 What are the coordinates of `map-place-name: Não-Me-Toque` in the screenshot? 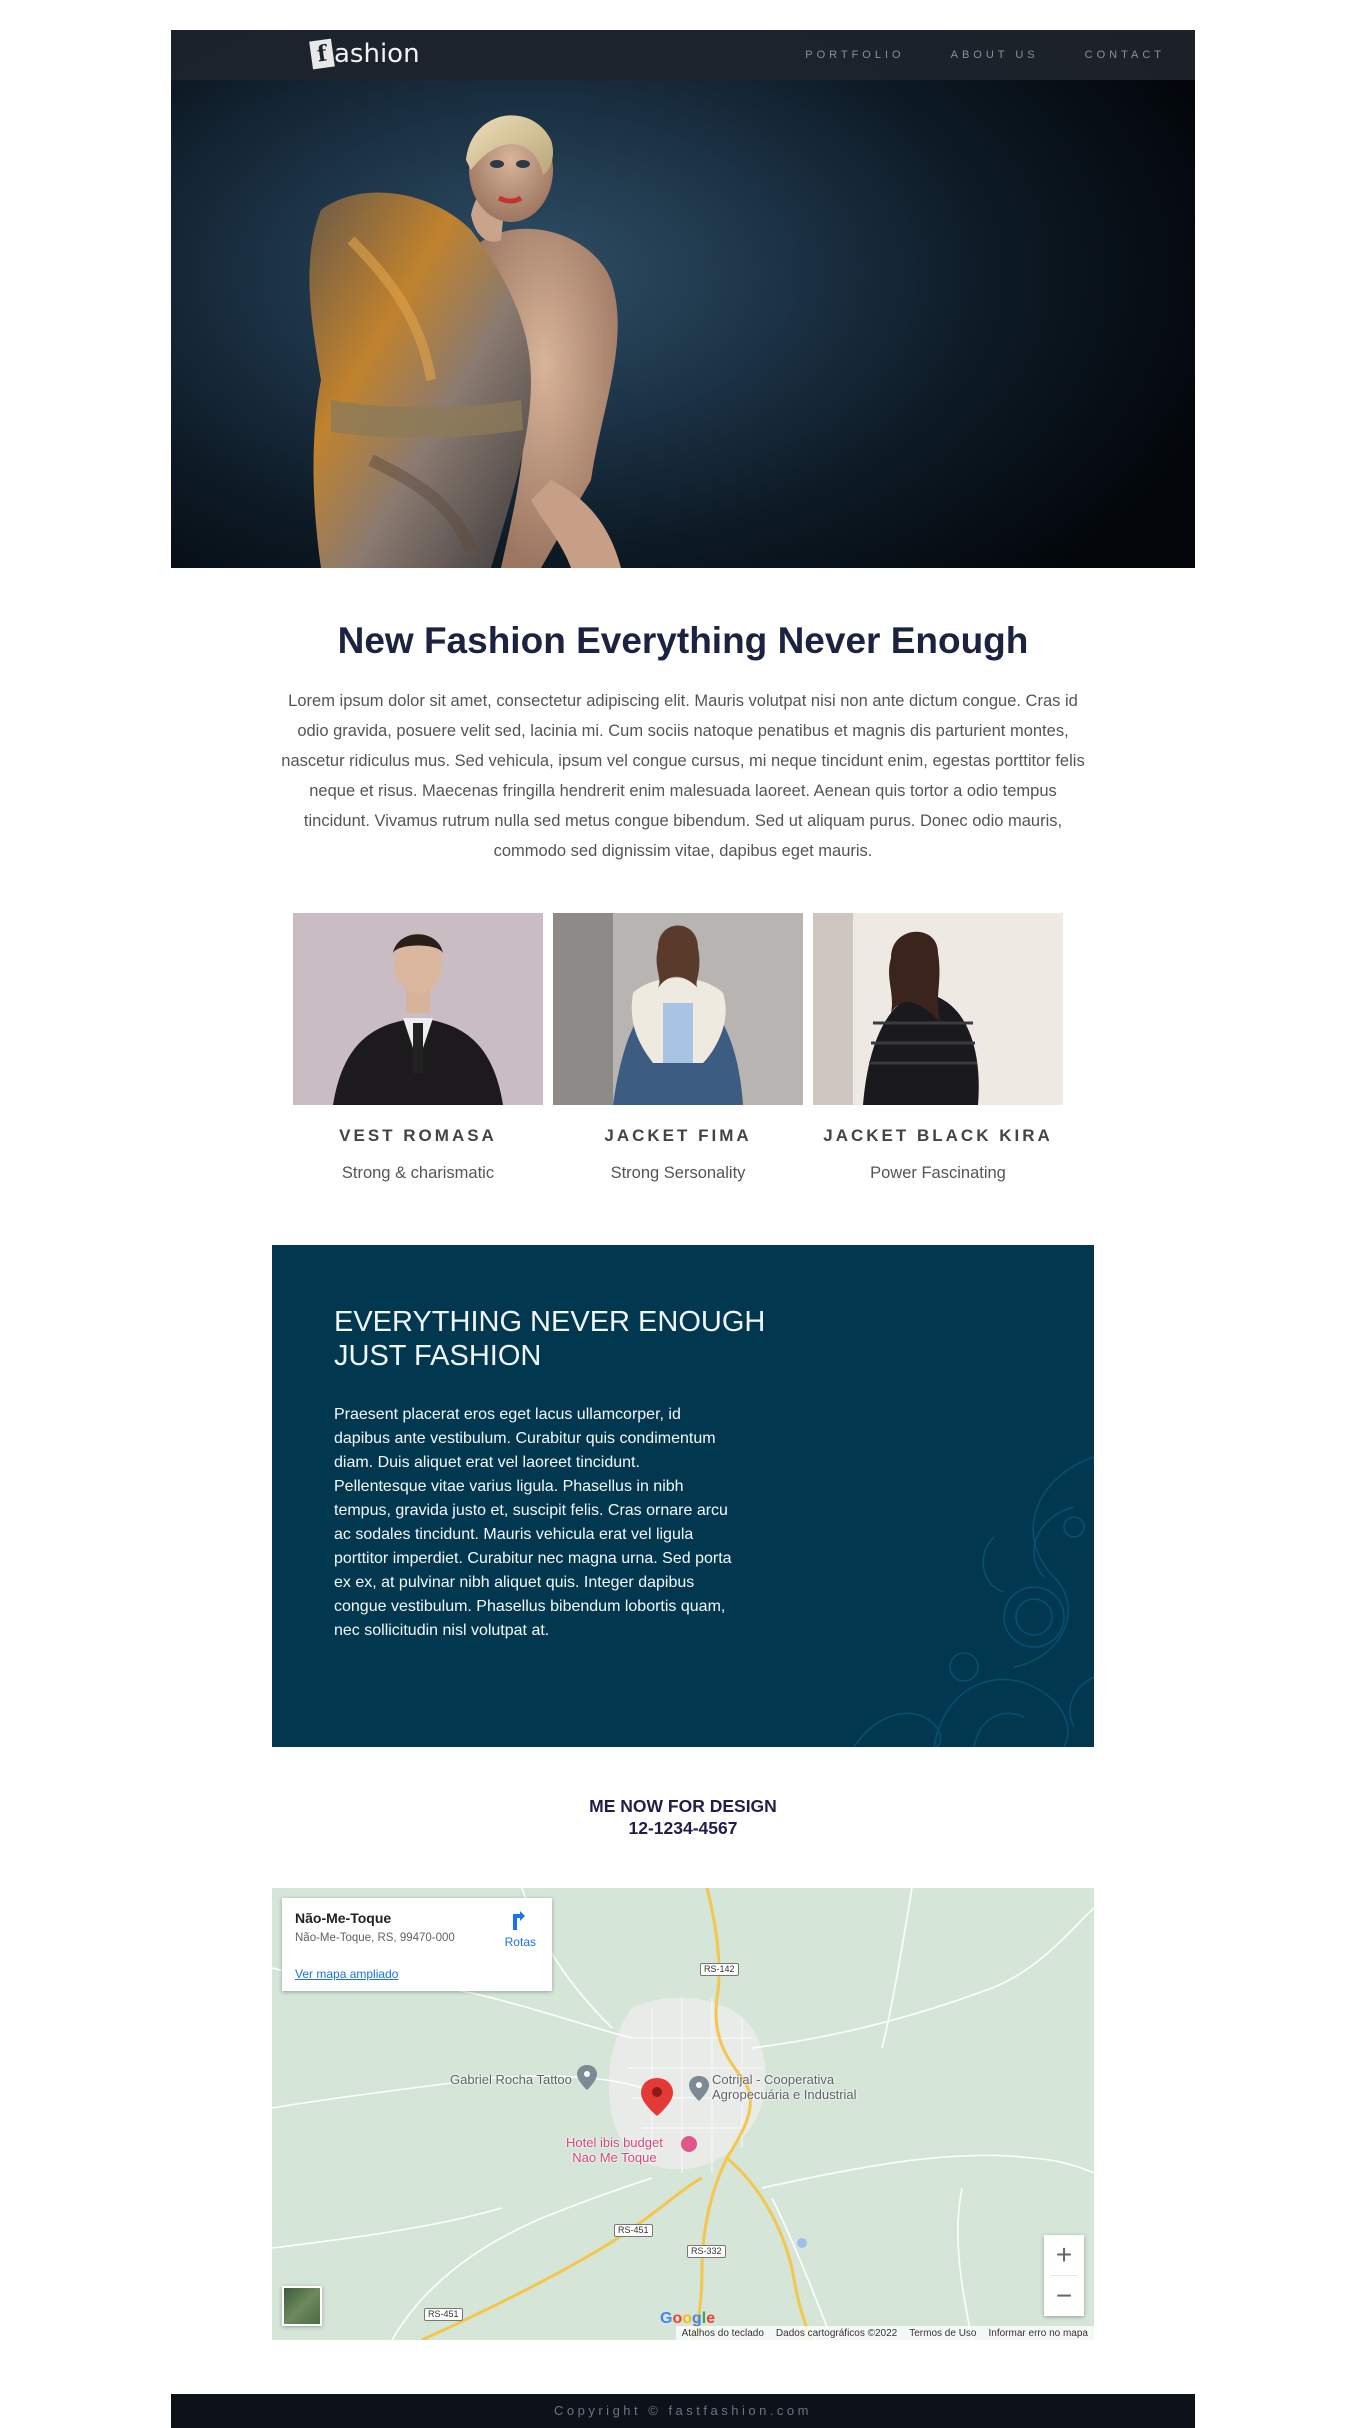 It's located at (343, 1918).